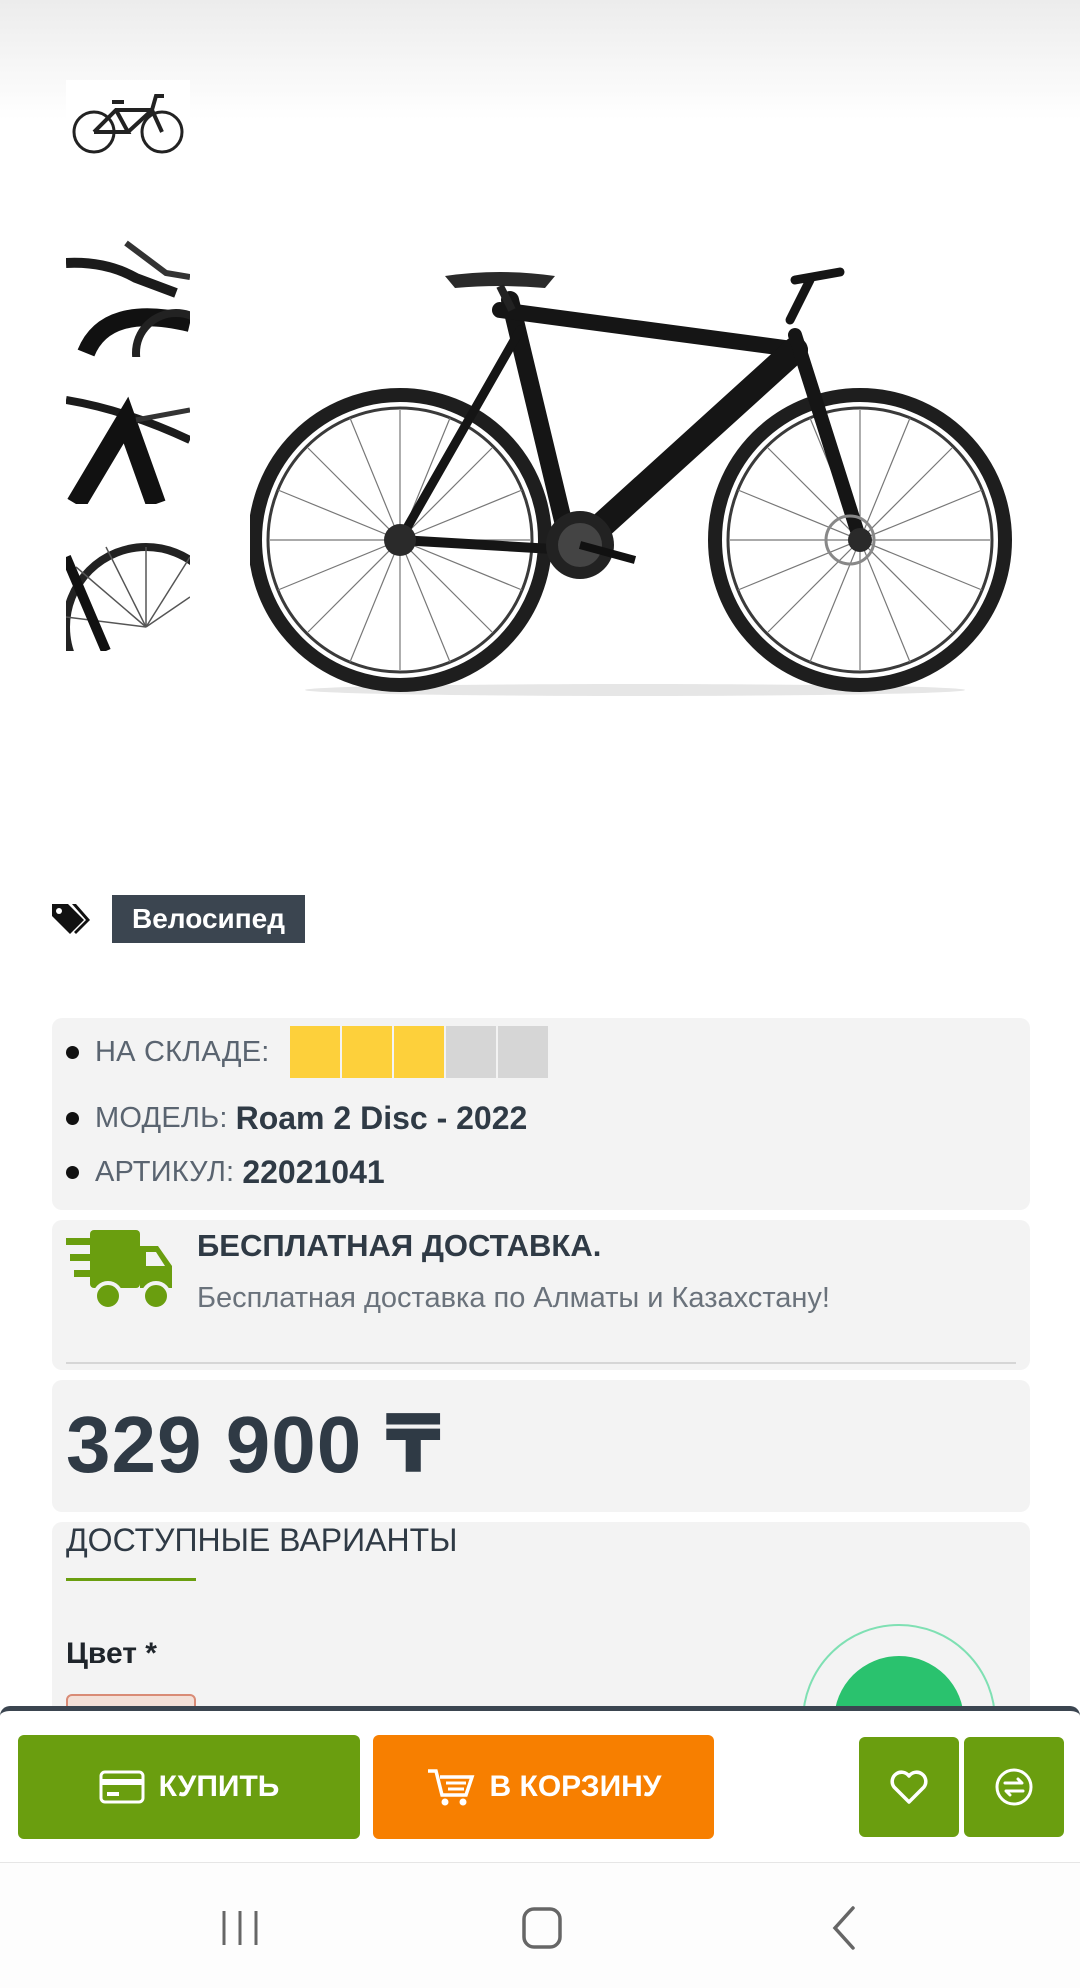 The image size is (1080, 1988). I want to click on variants-title: ДОСТУПНЫЕ ВАРИАНТЫ, so click(262, 1540).